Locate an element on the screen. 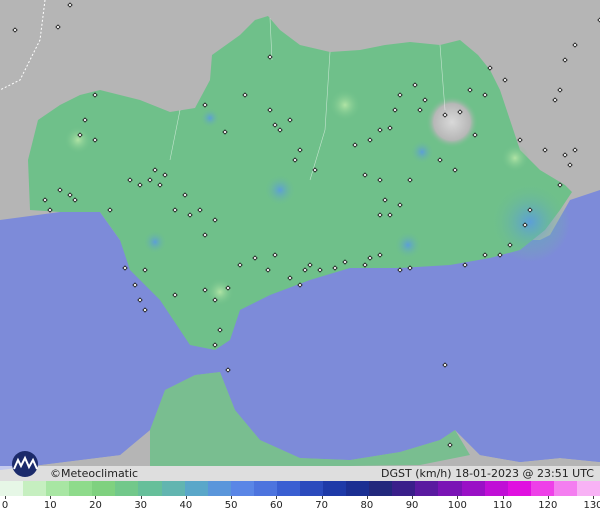 Image resolution: width=600 pixels, height=517 pixels. gust-spot-almeria is located at coordinates (530, 222).